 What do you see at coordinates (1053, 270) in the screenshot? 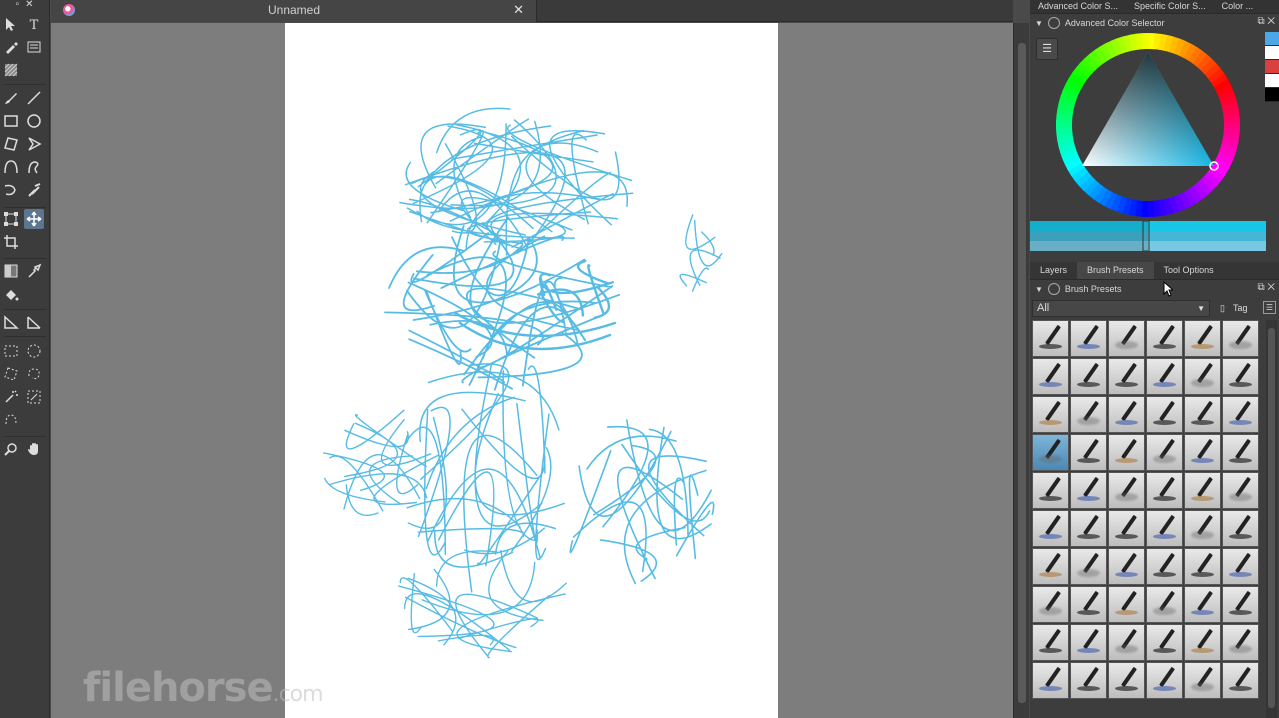
I see `tab-layers: Layers` at bounding box center [1053, 270].